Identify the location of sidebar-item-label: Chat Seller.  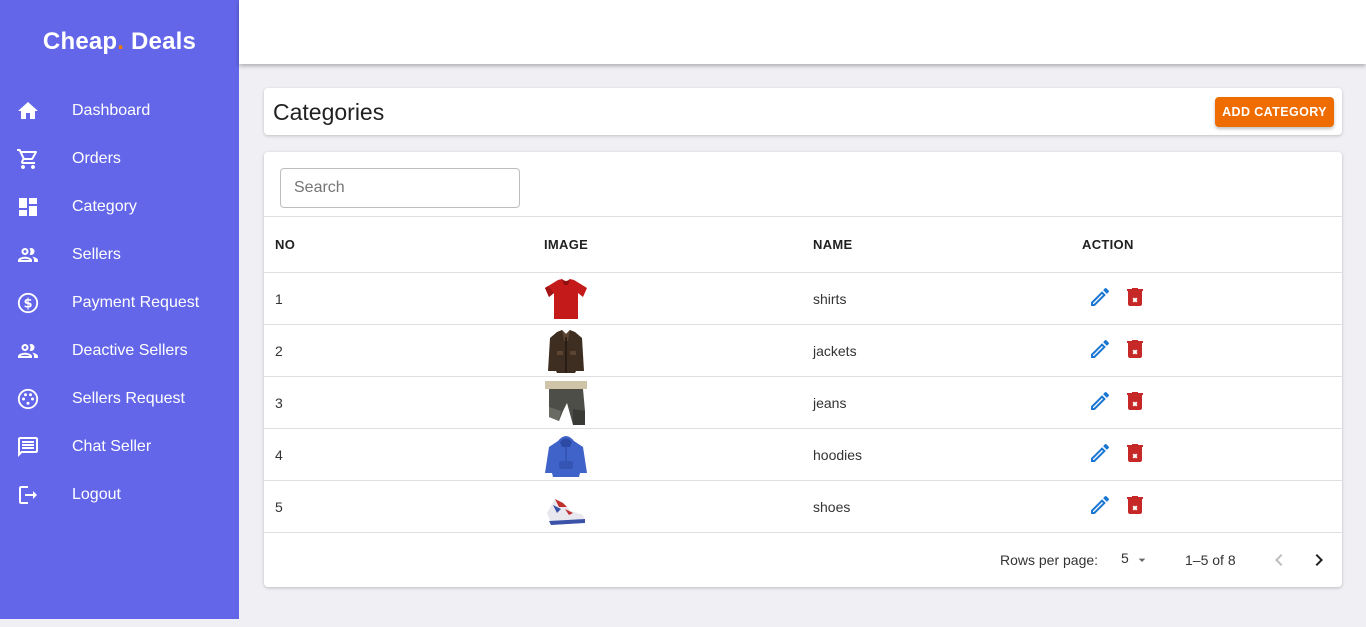
(112, 446).